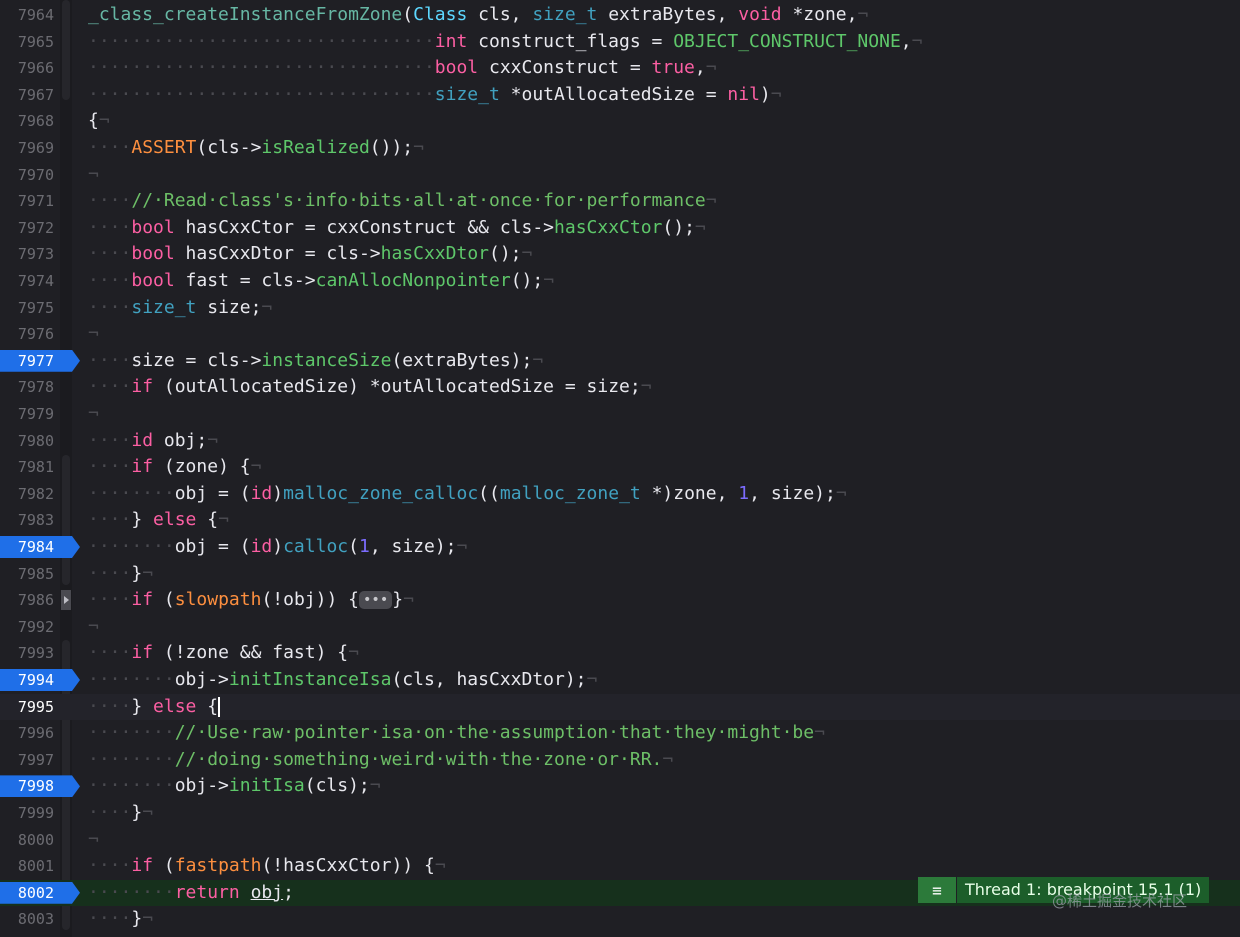  I want to click on code-line: 7970 ¬, so click(620, 175).